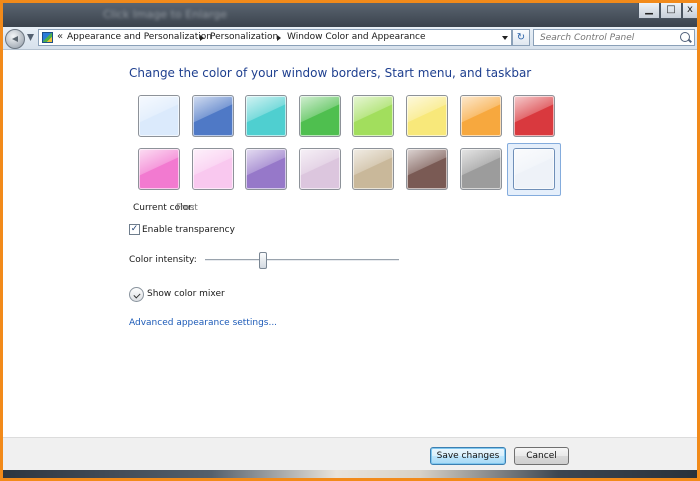 This screenshot has height=481, width=700. Describe the element at coordinates (163, 260) in the screenshot. I see `color-intensity-label: Color intensity:` at that location.